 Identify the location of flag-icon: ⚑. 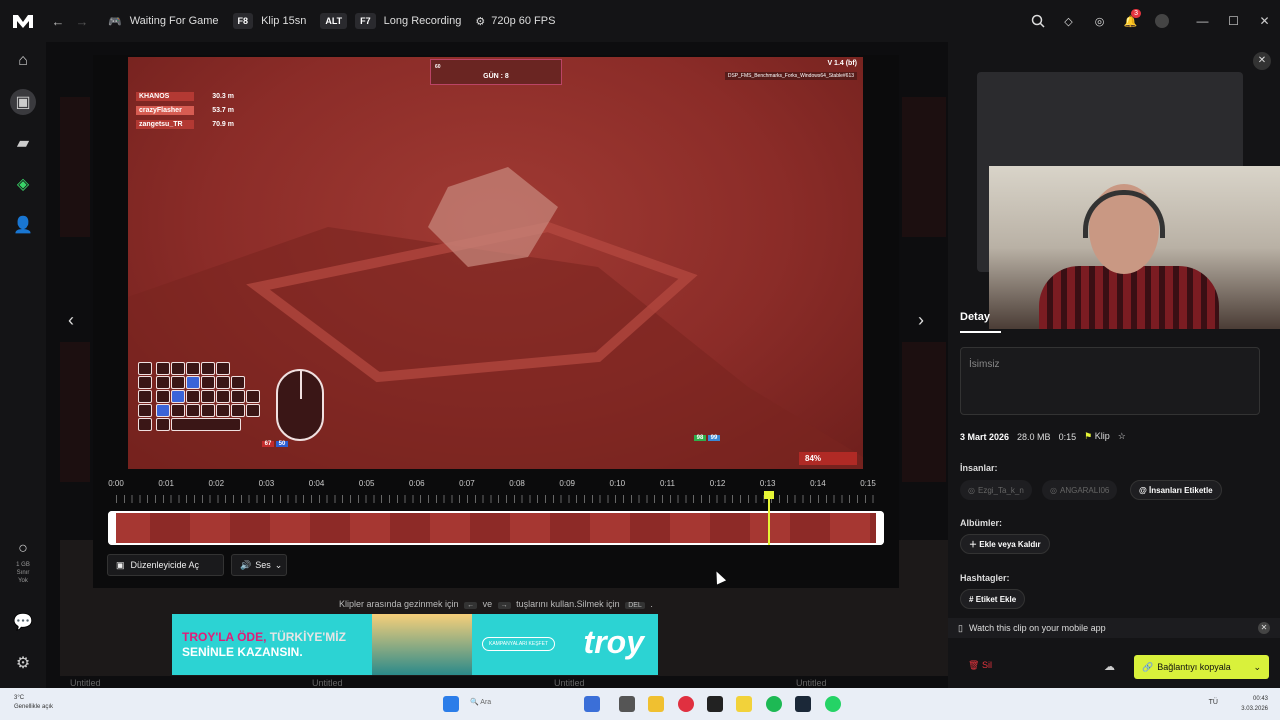
(1088, 436).